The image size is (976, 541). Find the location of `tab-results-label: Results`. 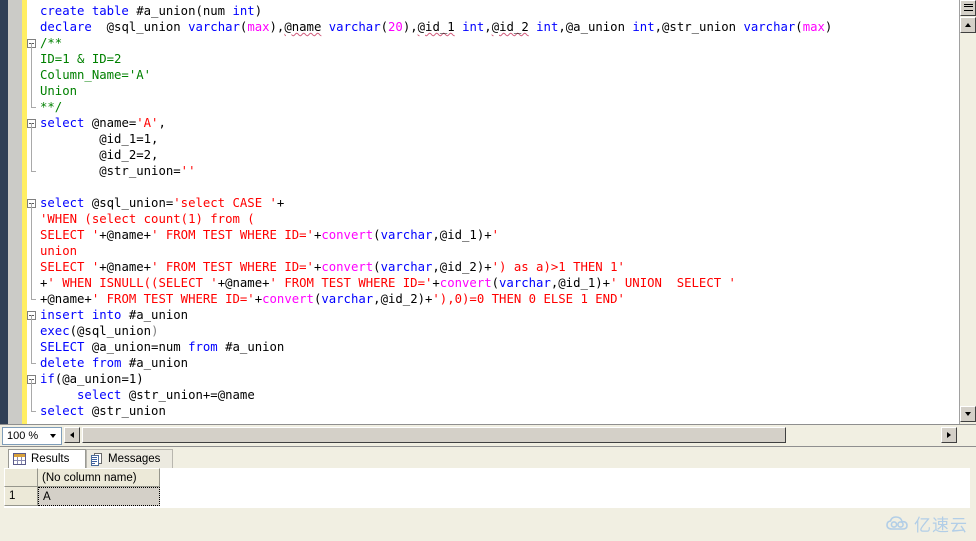

tab-results-label: Results is located at coordinates (50, 459).